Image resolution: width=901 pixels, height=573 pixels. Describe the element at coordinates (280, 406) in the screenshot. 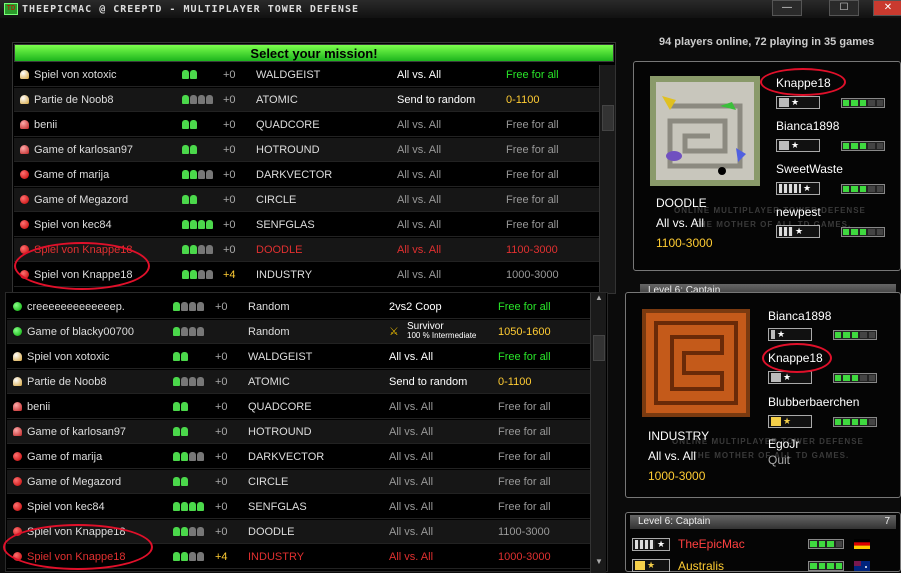

I see `map-name: QUADCORE` at that location.